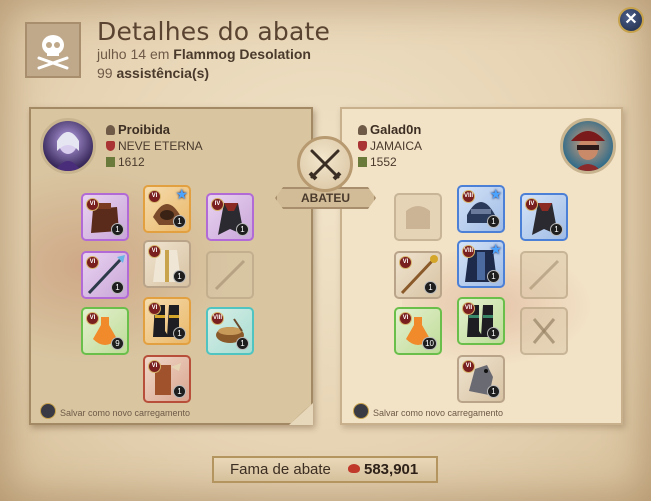  What do you see at coordinates (68, 151) in the screenshot?
I see `killer-portrait-icon` at bounding box center [68, 151].